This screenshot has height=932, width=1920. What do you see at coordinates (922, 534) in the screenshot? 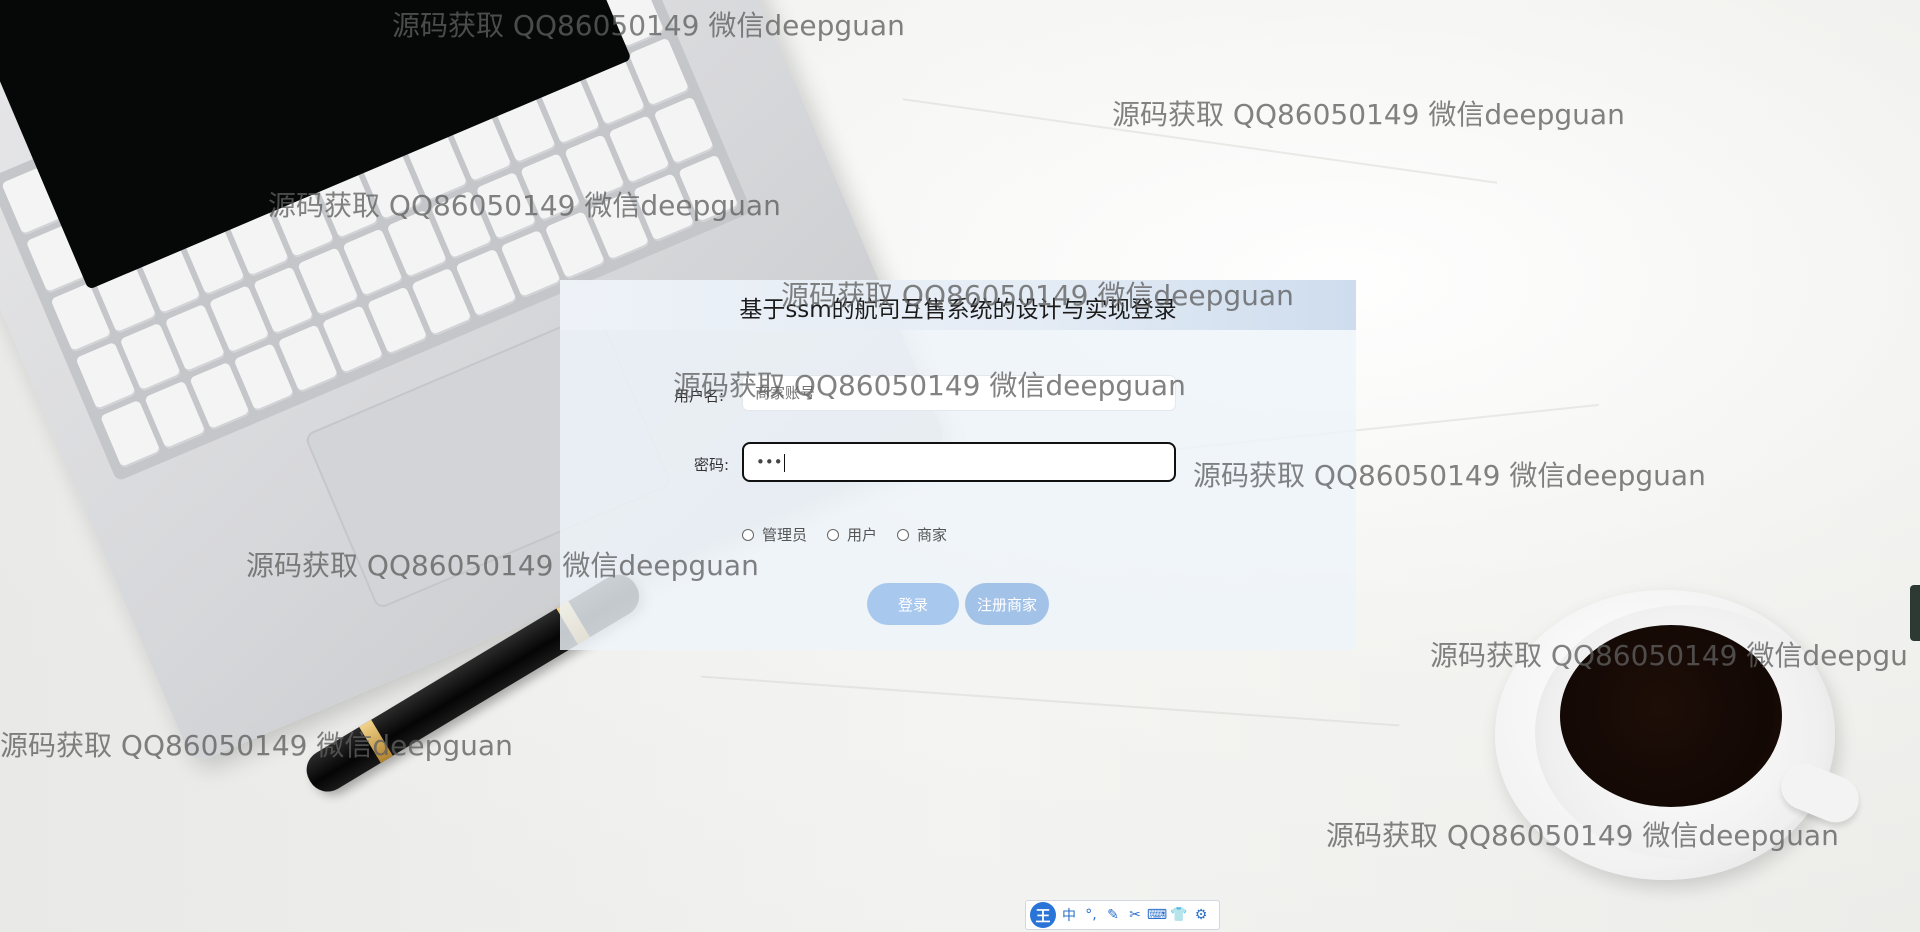
I see `role-merchant: 商家` at bounding box center [922, 534].